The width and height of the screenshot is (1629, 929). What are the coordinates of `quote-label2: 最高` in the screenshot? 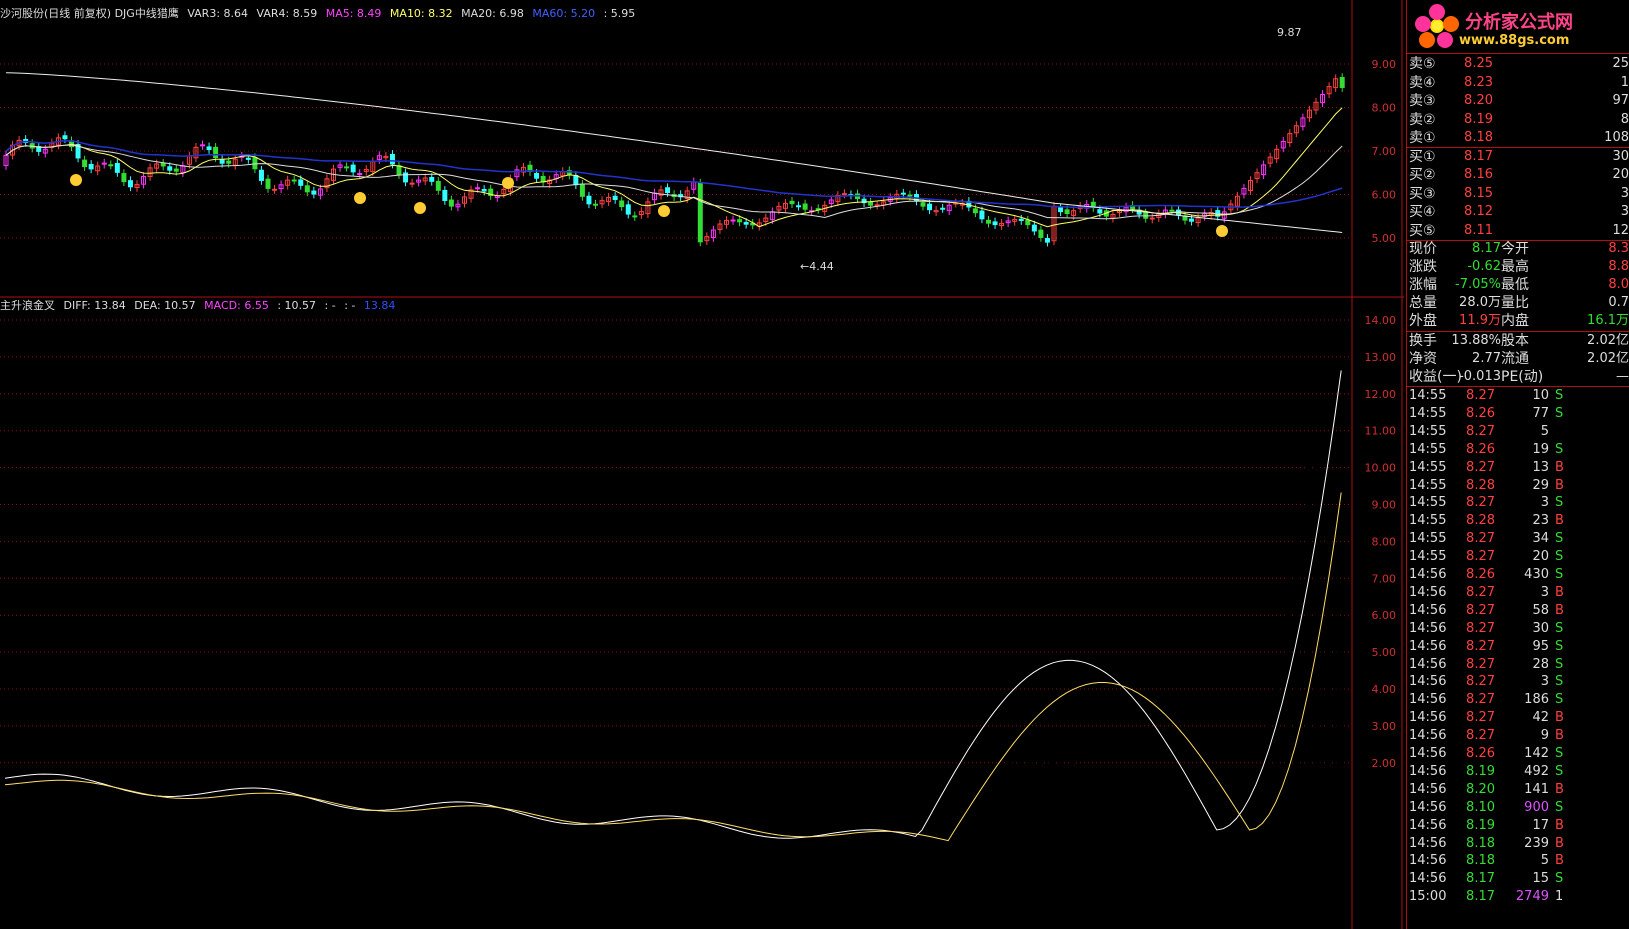 It's located at (1515, 267).